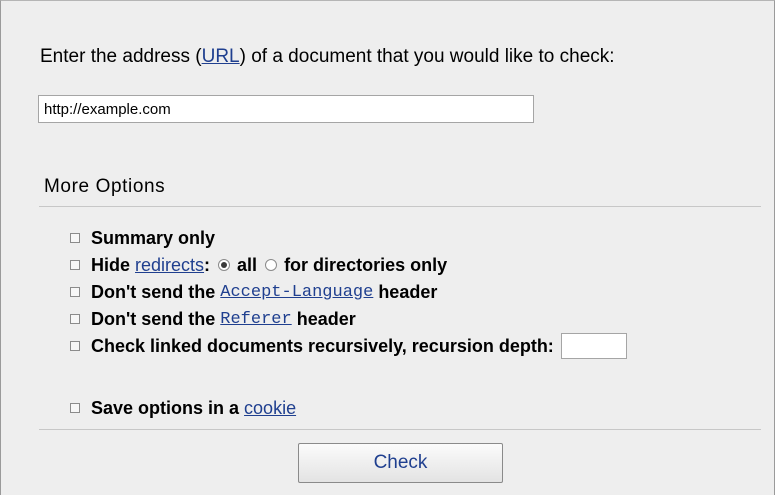  I want to click on option-hide-redirects: Hide redirects: all for directories only, so click(258, 265).